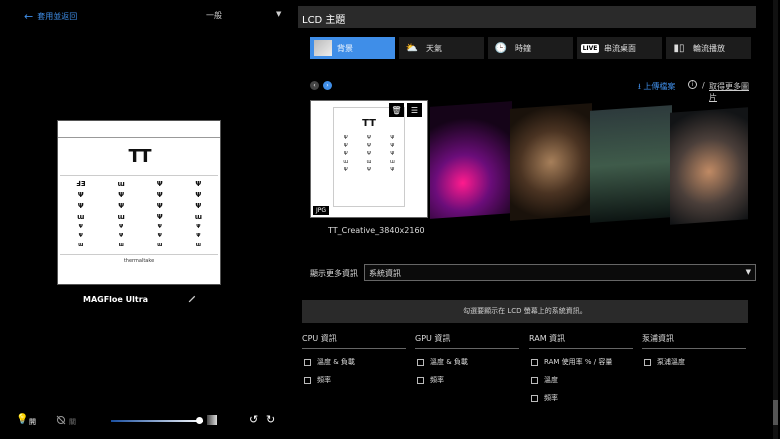 Image resolution: width=780 pixels, height=439 pixels. I want to click on arrow-left-icon: ←, so click(29, 16).